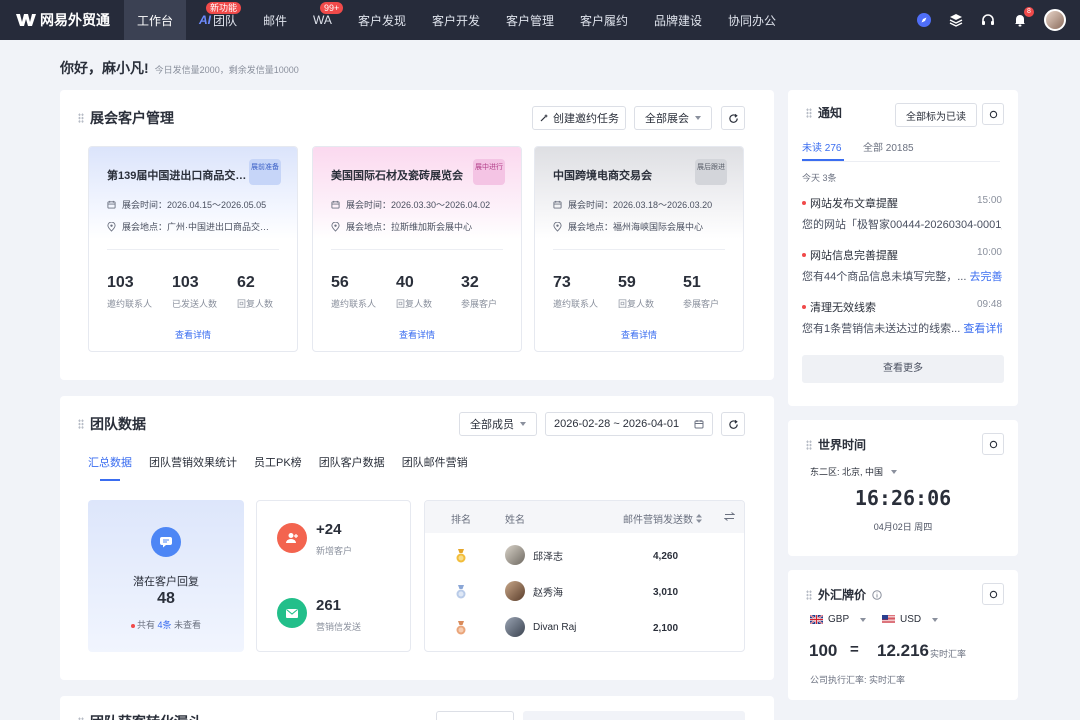 This screenshot has height=720, width=1080. I want to click on tab-summary: 汇总数据, so click(110, 467).